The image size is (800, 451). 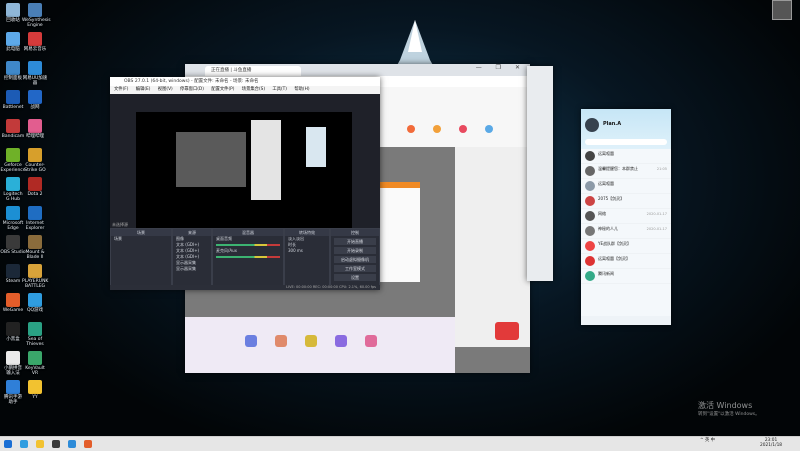 What do you see at coordinates (35, 371) in the screenshot?
I see `desktop-icon-label: KeyVault VR` at bounding box center [35, 371].